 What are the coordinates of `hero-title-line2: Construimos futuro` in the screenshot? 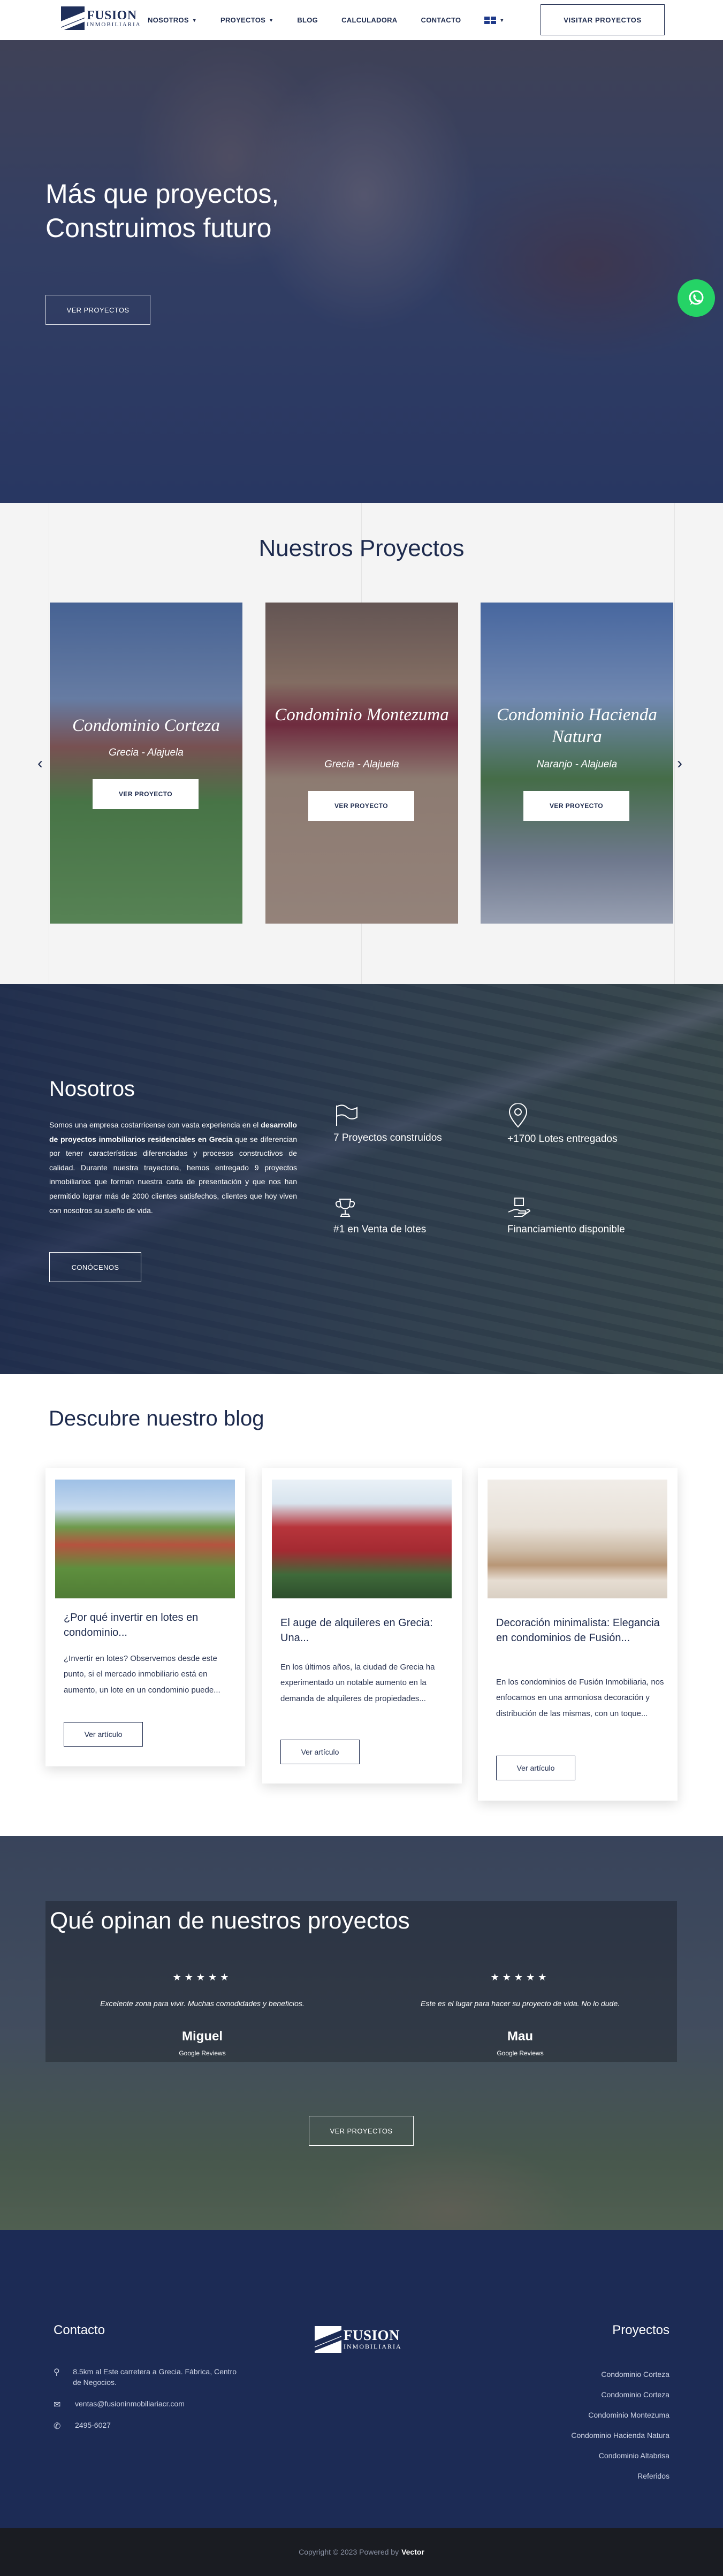 It's located at (158, 228).